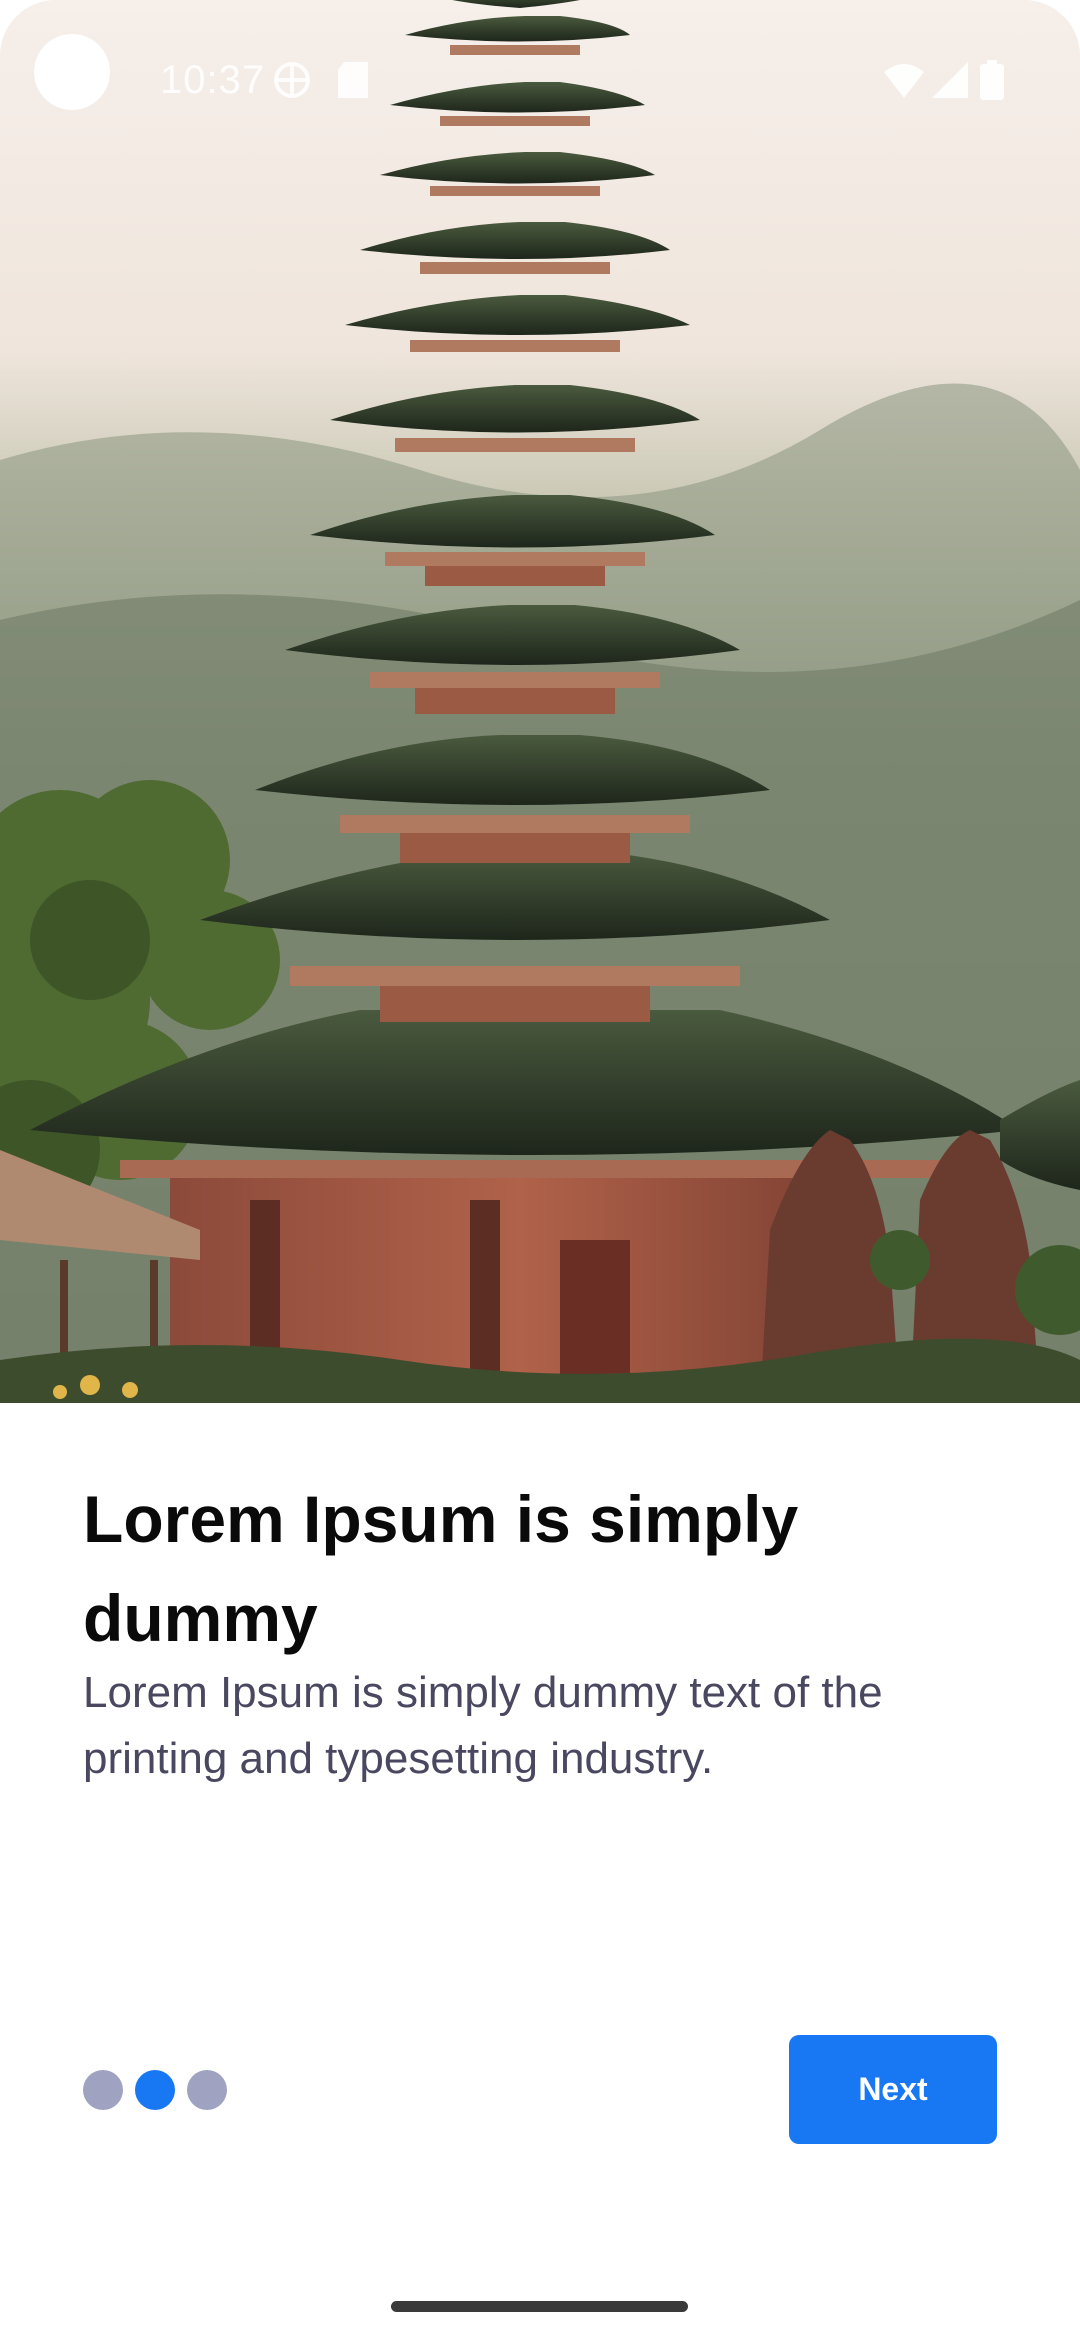 The height and width of the screenshot is (2340, 1080). What do you see at coordinates (441, 1568) in the screenshot?
I see `onboarding-title: Lorem Ipsum is simply dummy` at bounding box center [441, 1568].